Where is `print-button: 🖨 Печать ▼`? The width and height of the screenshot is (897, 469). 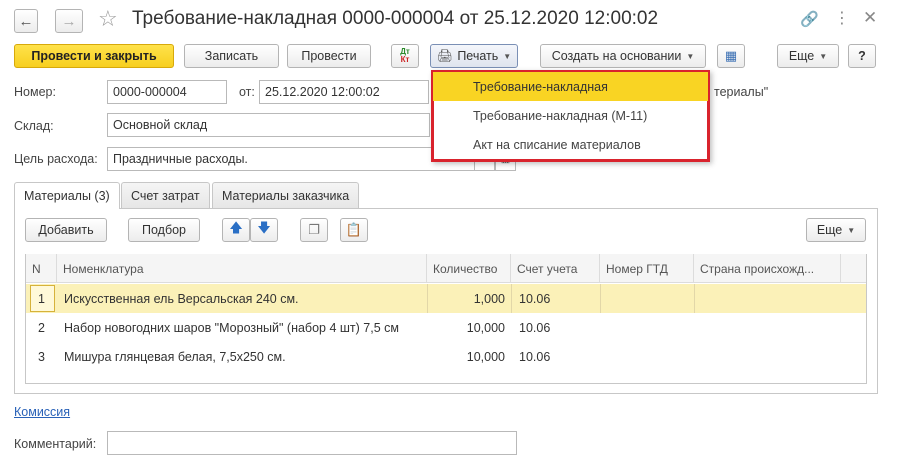
print-button: 🖨 Печать ▼ is located at coordinates (474, 56).